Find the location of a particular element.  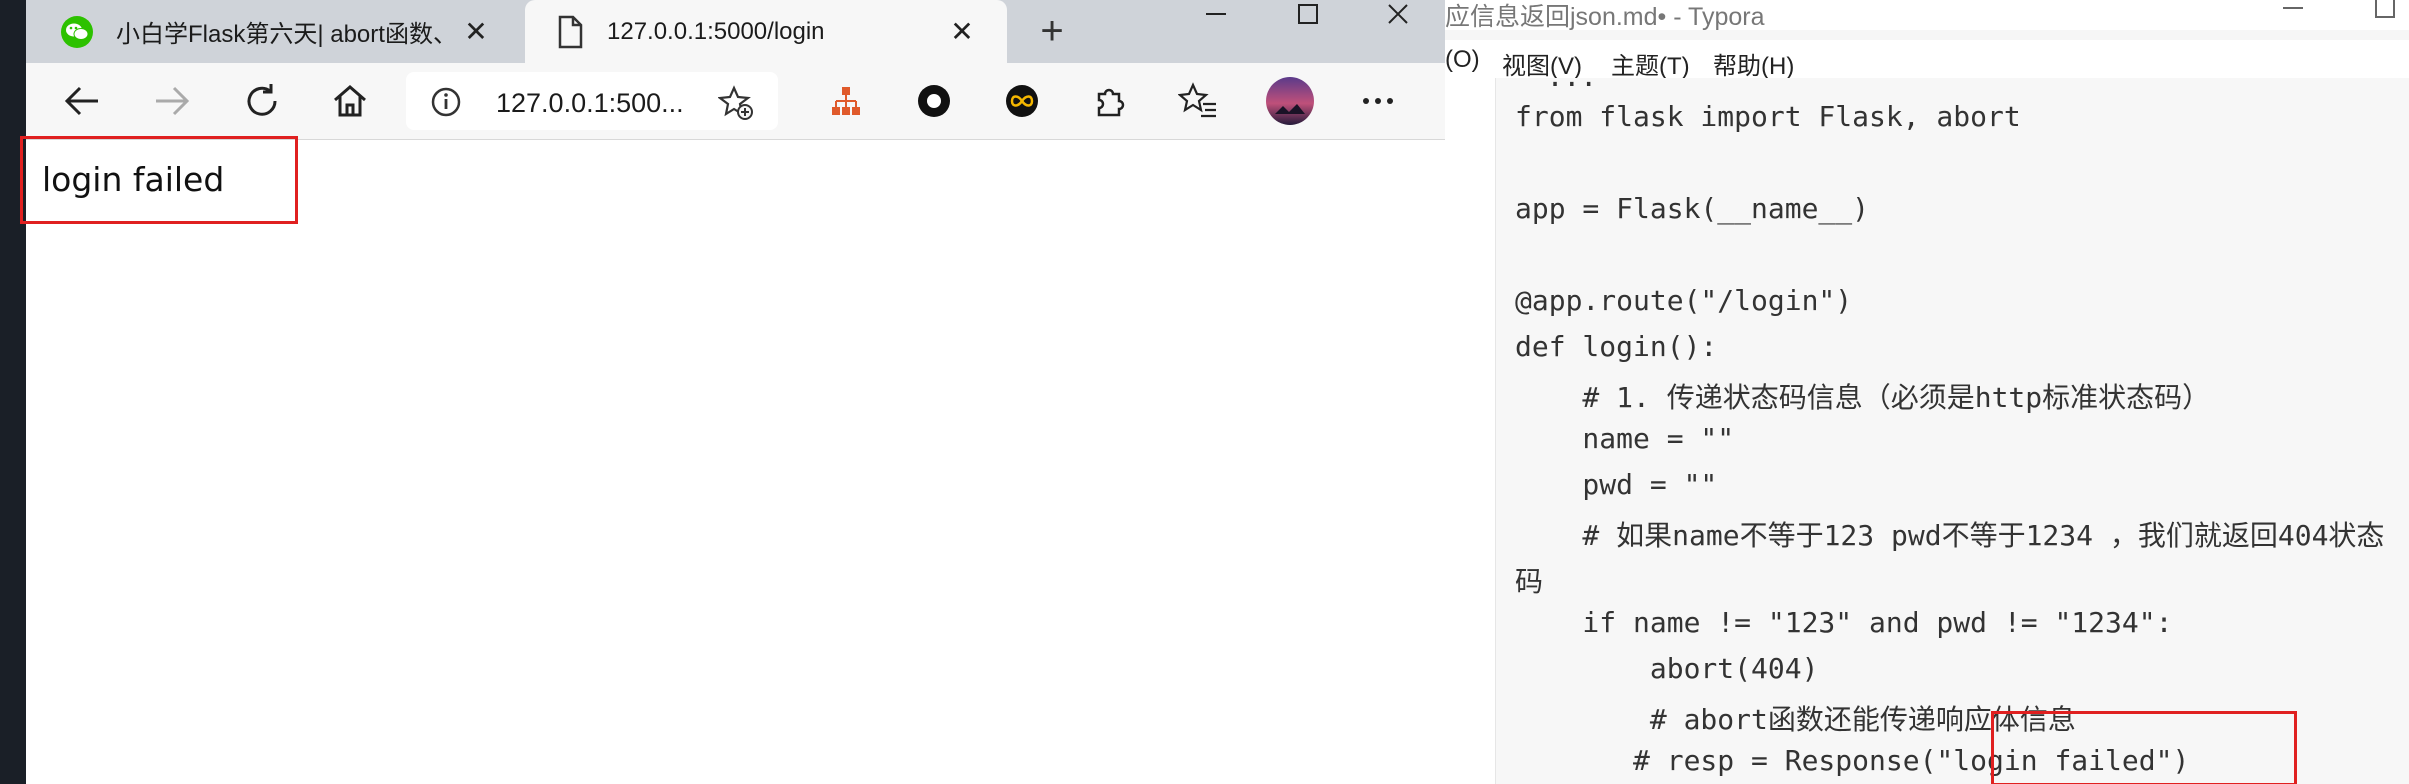

code-line: if name != "123" and pwd != "1234": is located at coordinates (1844, 622).